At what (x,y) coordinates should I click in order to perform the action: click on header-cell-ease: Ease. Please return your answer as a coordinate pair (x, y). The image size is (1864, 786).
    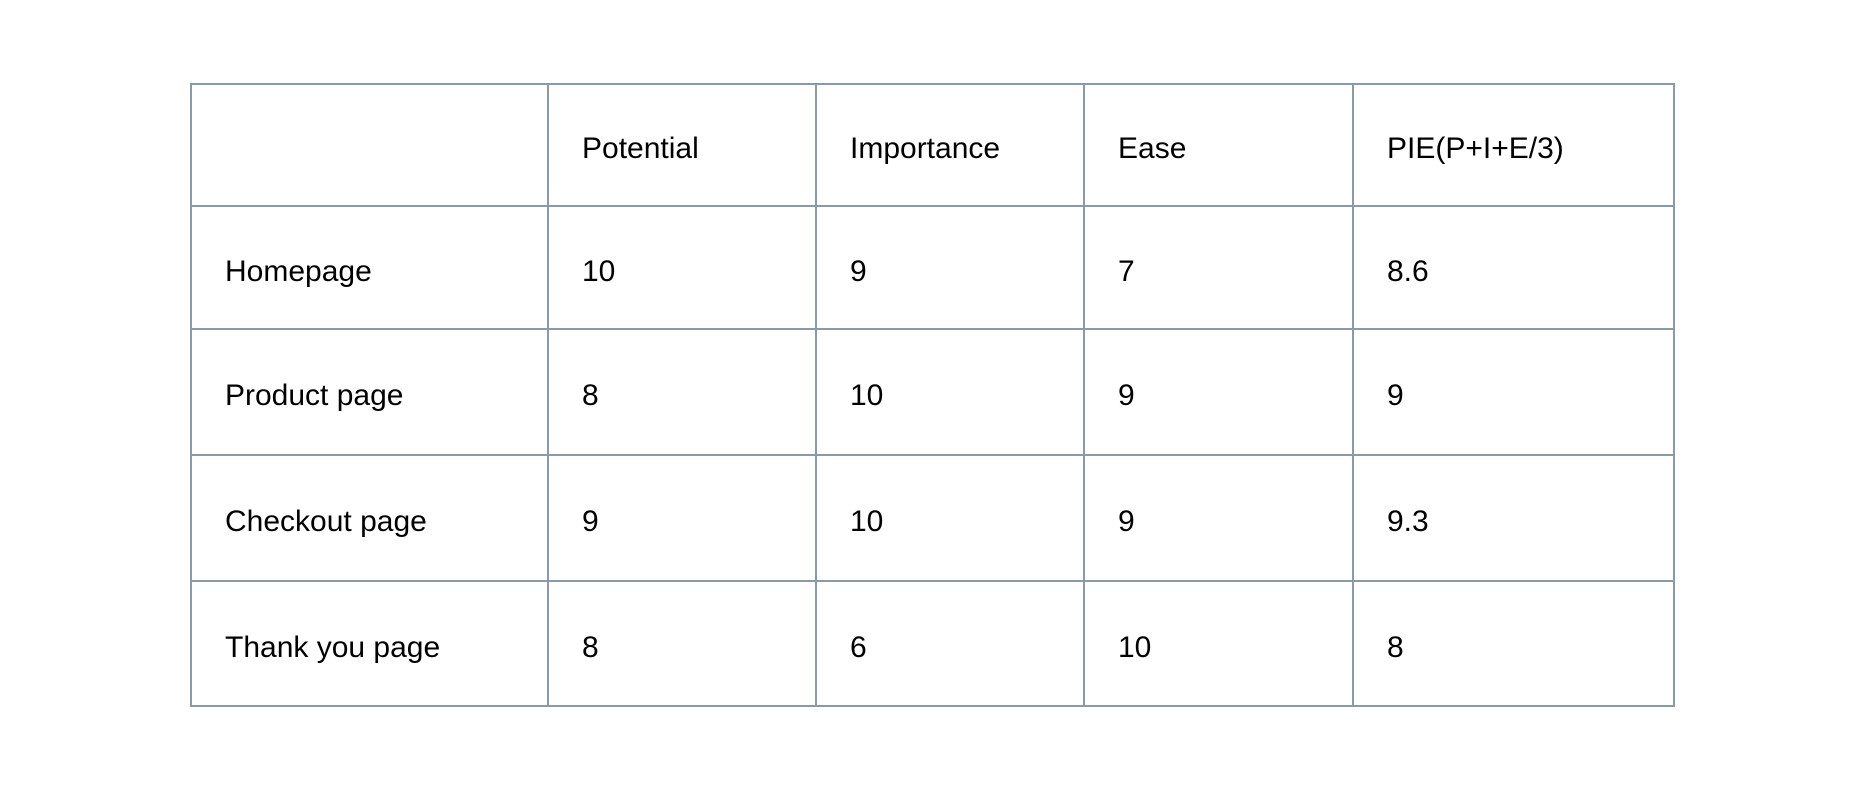
    Looking at the image, I should click on (1218, 145).